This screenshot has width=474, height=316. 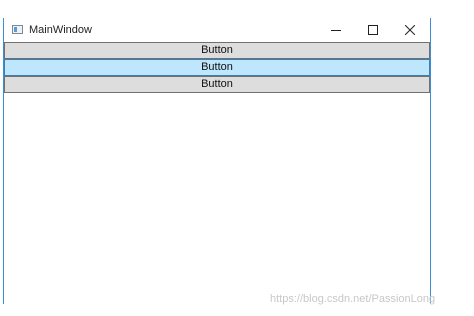 I want to click on close-button, so click(x=410, y=30).